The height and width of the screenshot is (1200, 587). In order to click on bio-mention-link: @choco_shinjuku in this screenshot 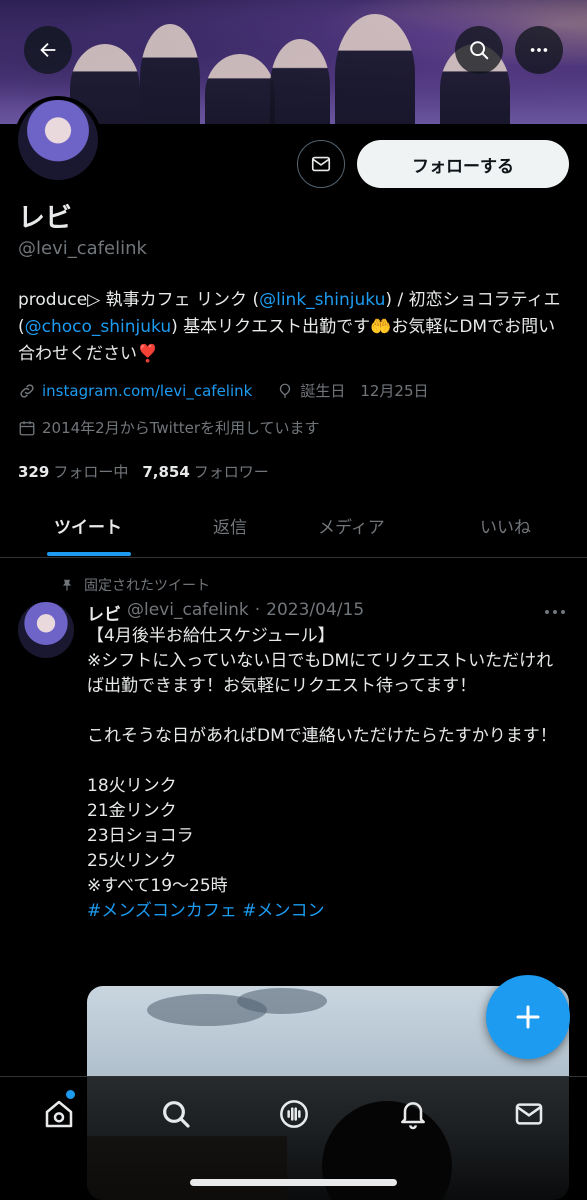, I will do `click(98, 327)`.